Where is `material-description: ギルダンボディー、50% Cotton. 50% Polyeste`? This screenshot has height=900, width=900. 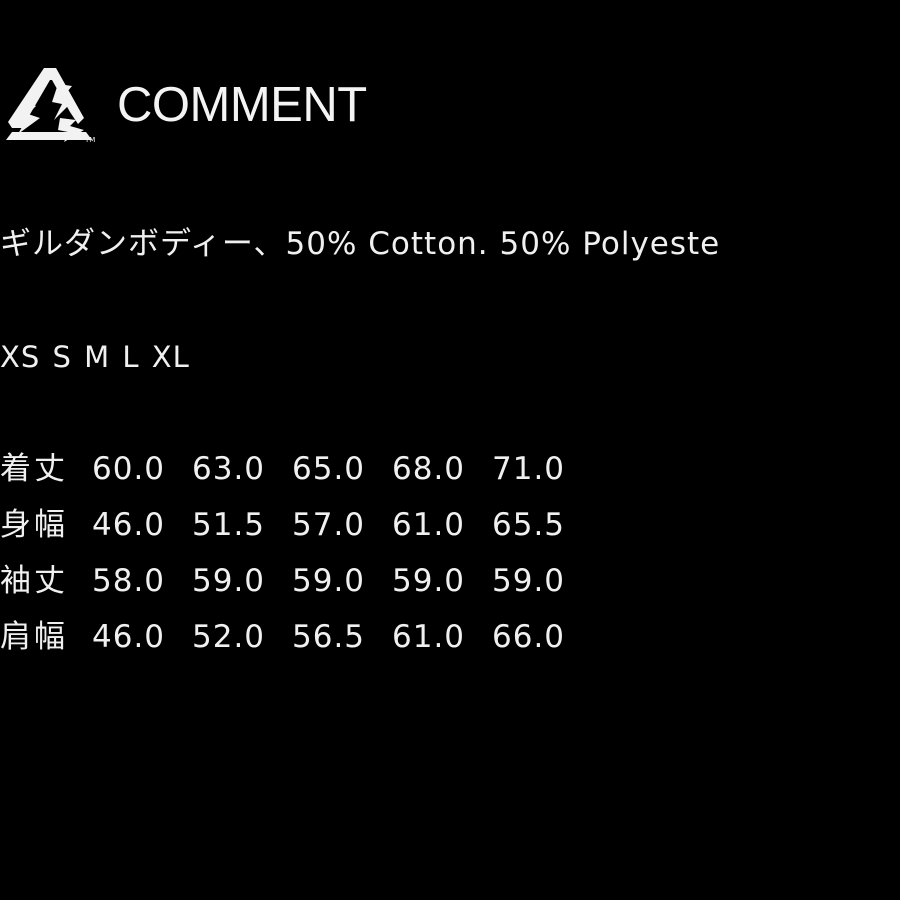
material-description: ギルダンボディー、50% Cotton. 50% Polyeste is located at coordinates (360, 244).